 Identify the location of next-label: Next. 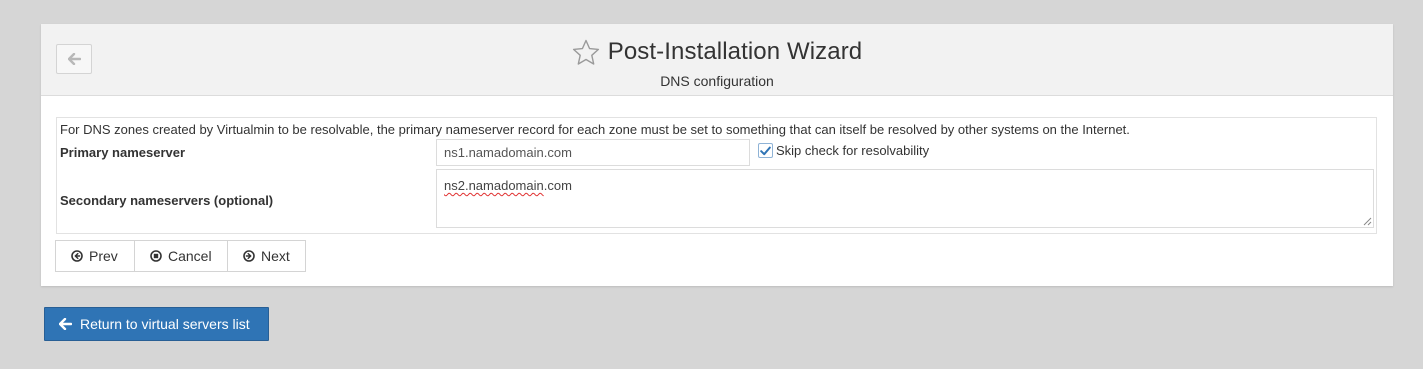
(275, 256).